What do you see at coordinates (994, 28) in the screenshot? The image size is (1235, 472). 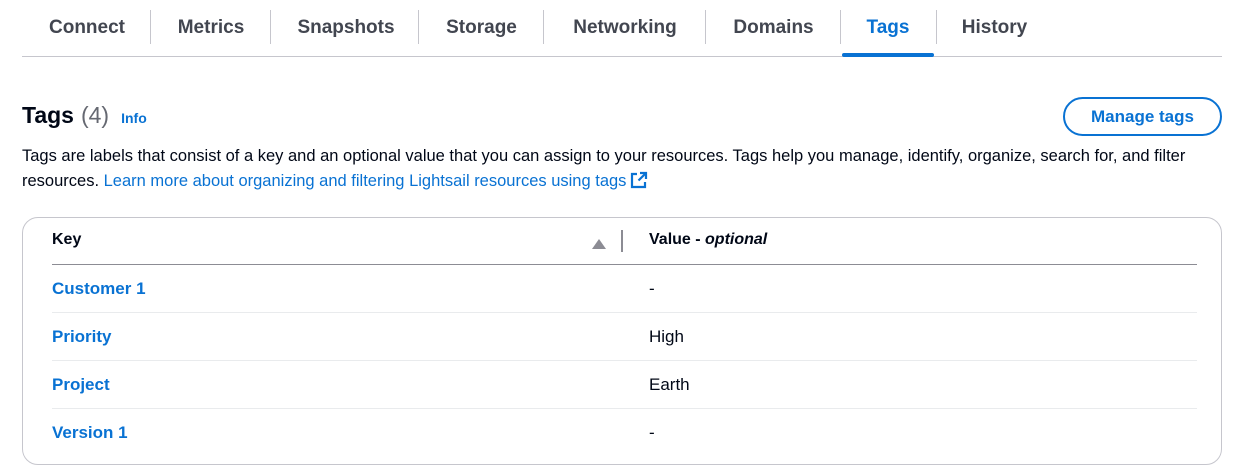 I see `tab-history: History` at bounding box center [994, 28].